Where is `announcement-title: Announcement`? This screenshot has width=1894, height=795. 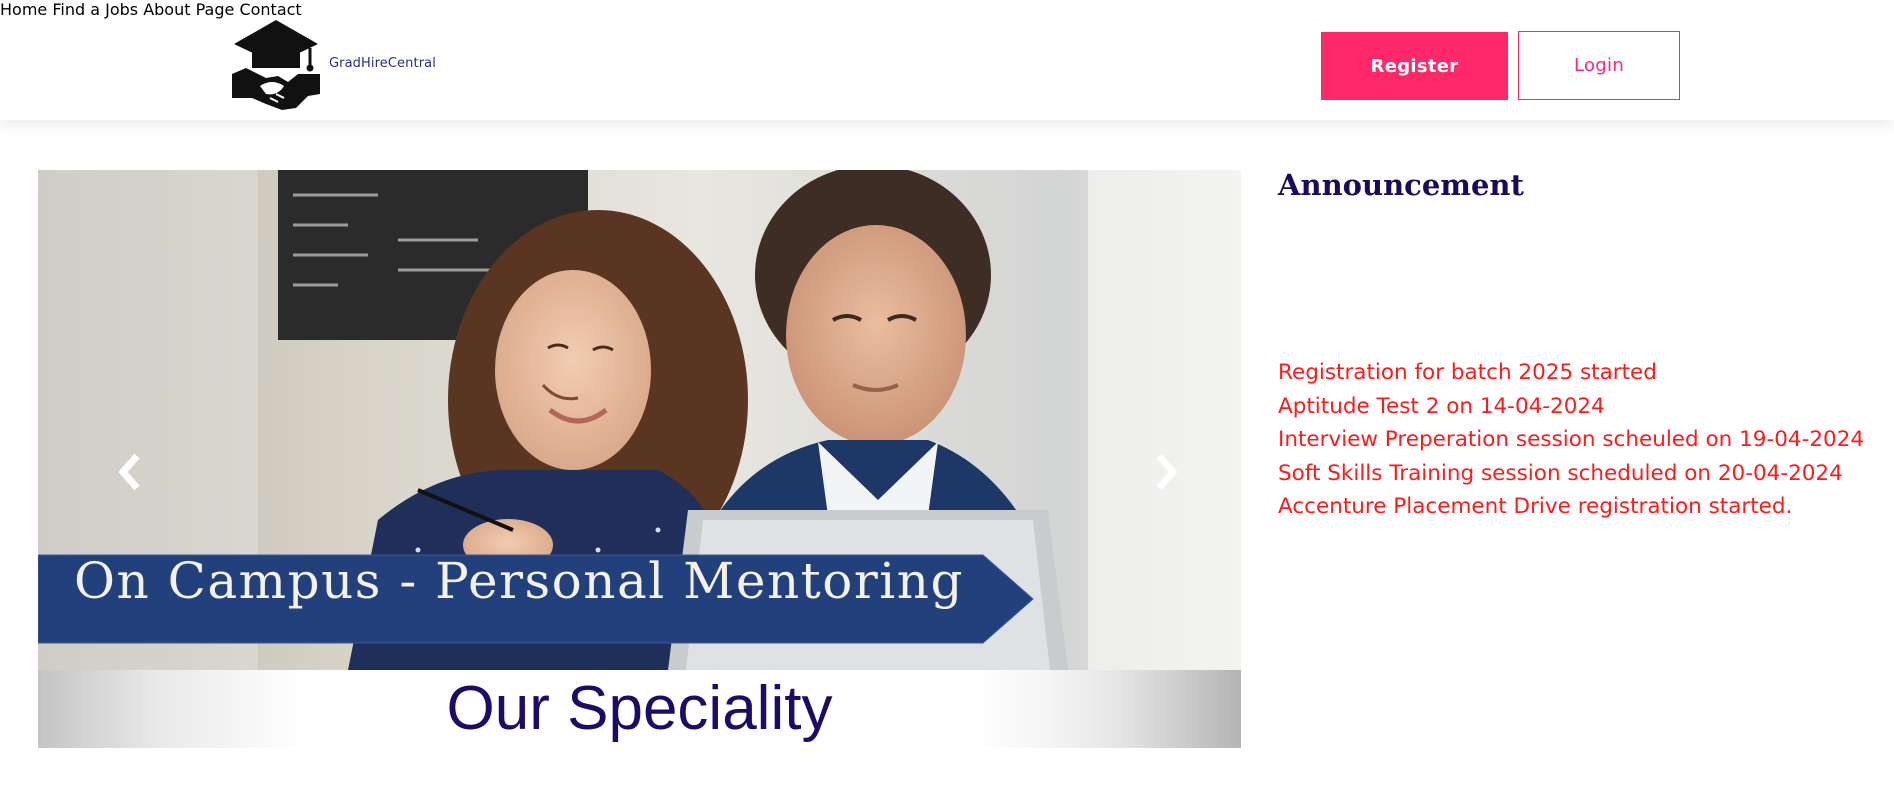 announcement-title: Announcement is located at coordinates (1401, 185).